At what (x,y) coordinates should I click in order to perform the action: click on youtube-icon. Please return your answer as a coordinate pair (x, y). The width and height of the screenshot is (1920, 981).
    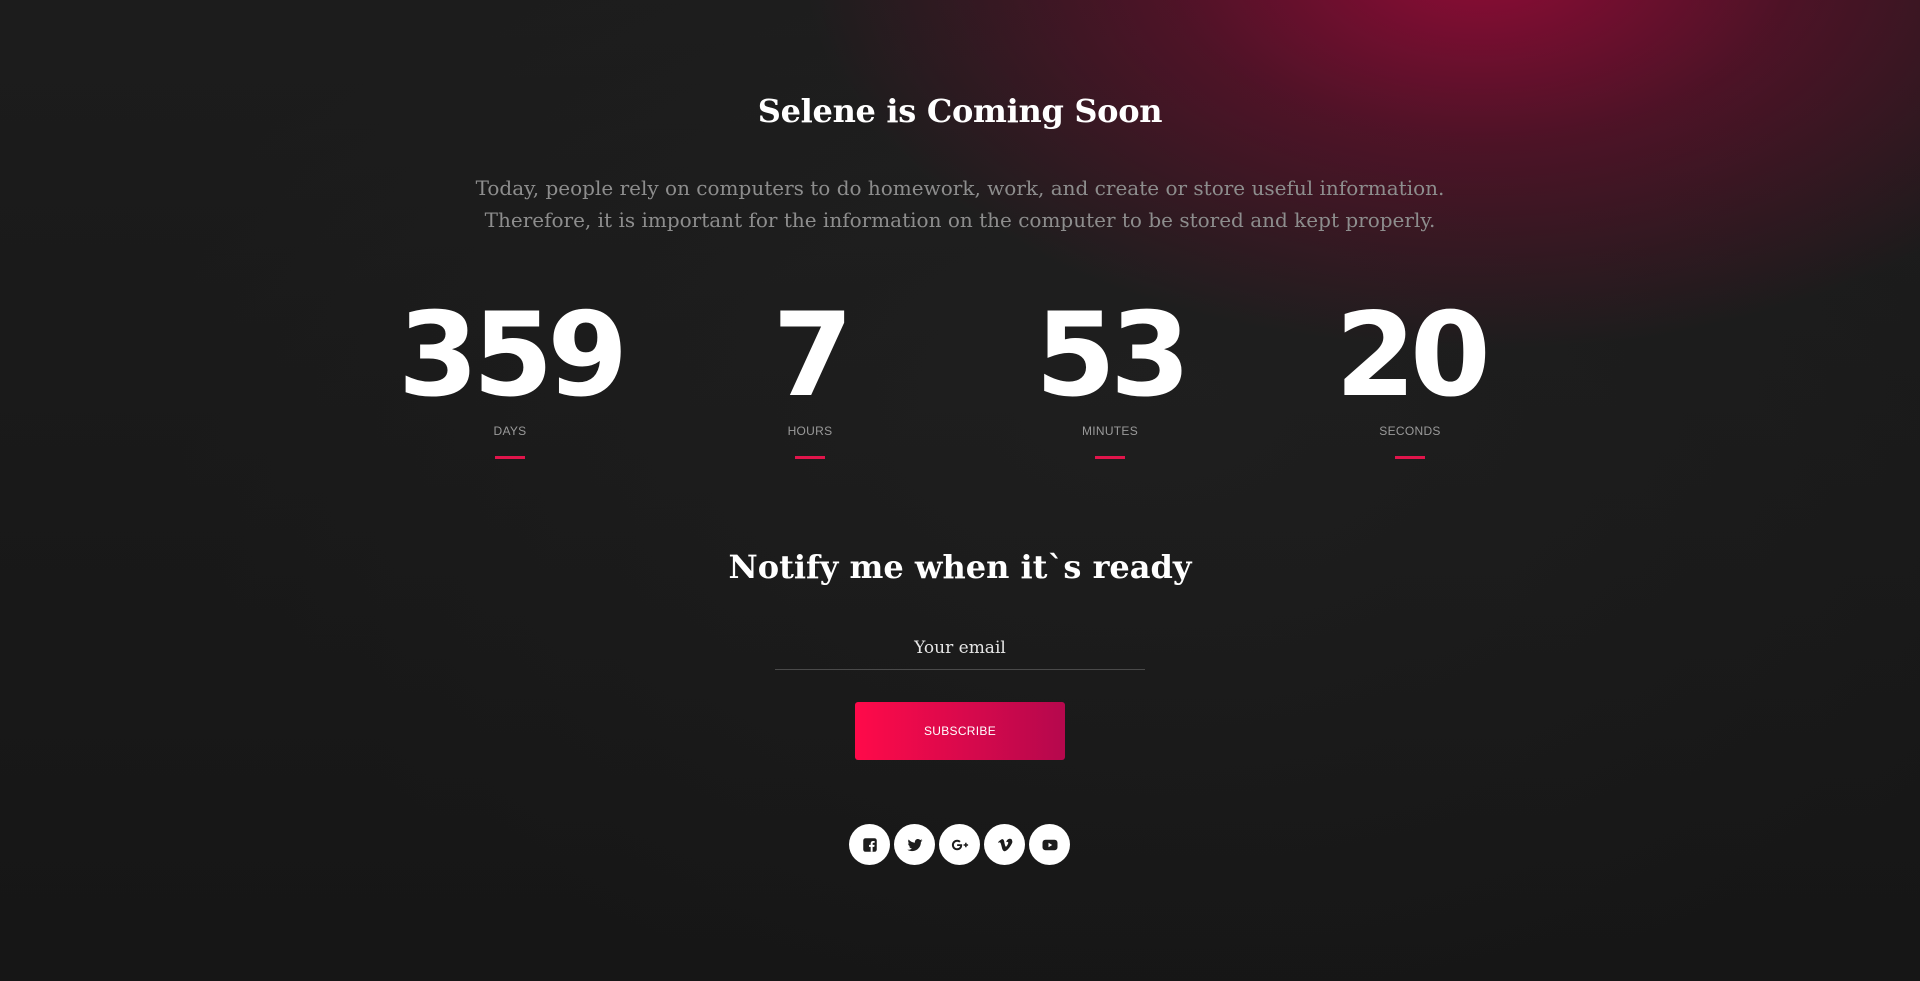
    Looking at the image, I should click on (1049, 844).